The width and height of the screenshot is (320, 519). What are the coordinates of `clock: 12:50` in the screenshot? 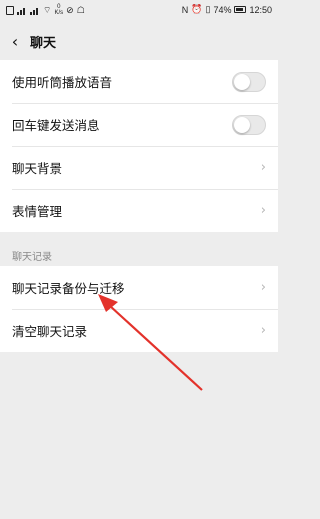 It's located at (260, 9).